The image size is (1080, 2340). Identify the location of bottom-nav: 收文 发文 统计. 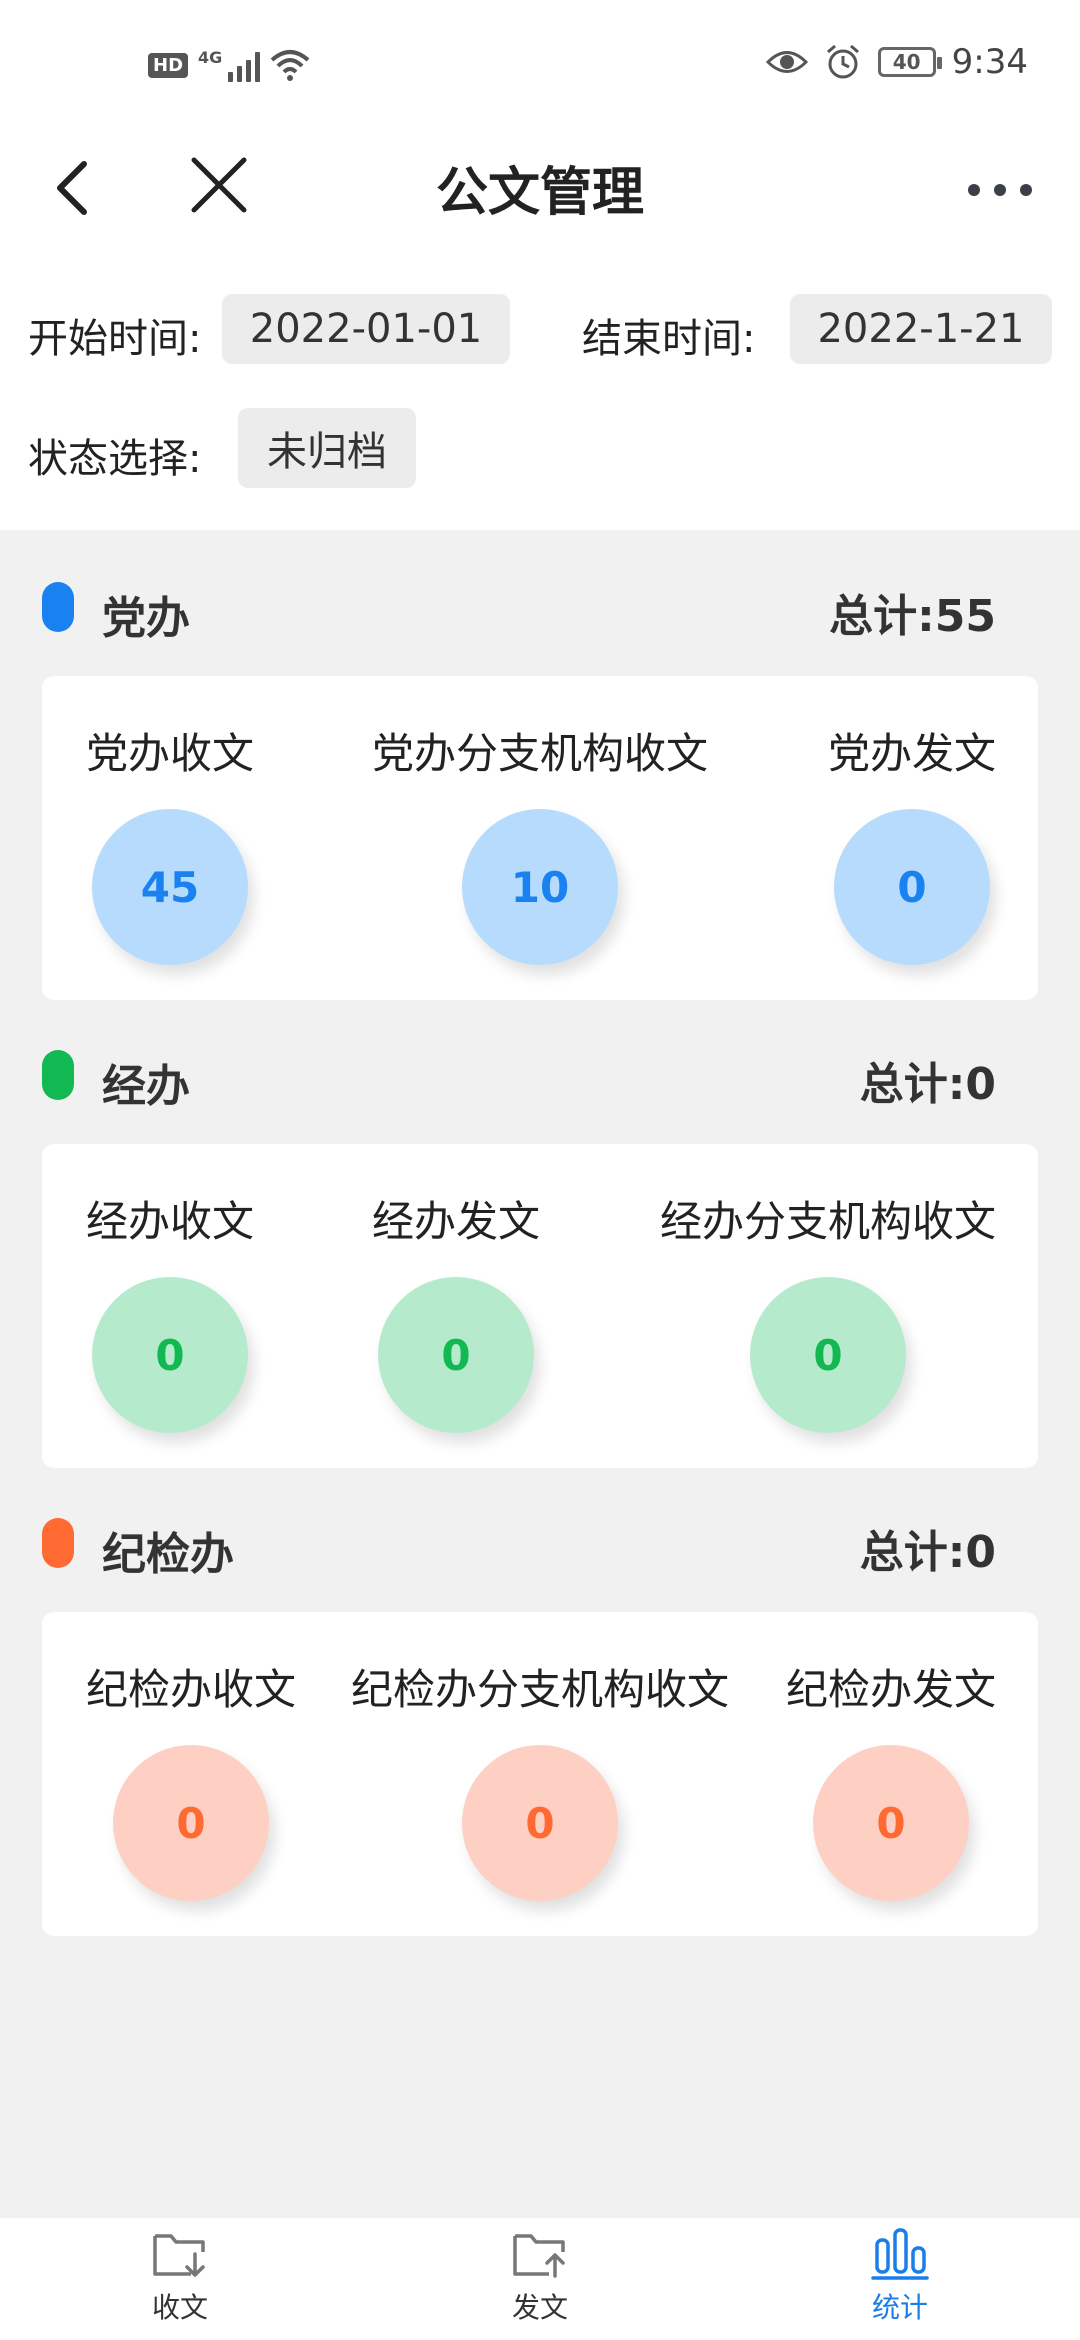
(540, 2279).